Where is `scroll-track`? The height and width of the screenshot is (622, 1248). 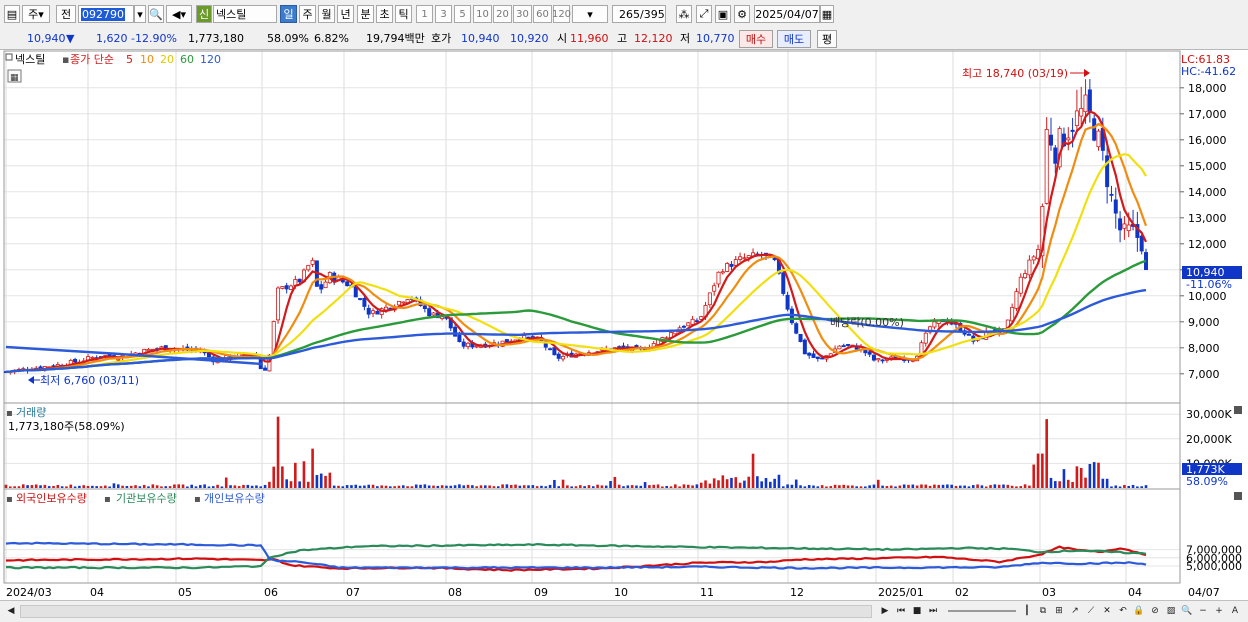 scroll-track is located at coordinates (446, 611).